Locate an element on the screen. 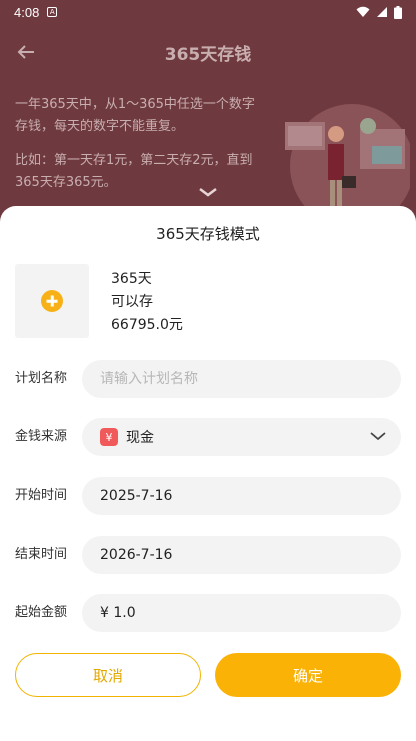  start-amount-value: ¥ 1.0 is located at coordinates (118, 613).